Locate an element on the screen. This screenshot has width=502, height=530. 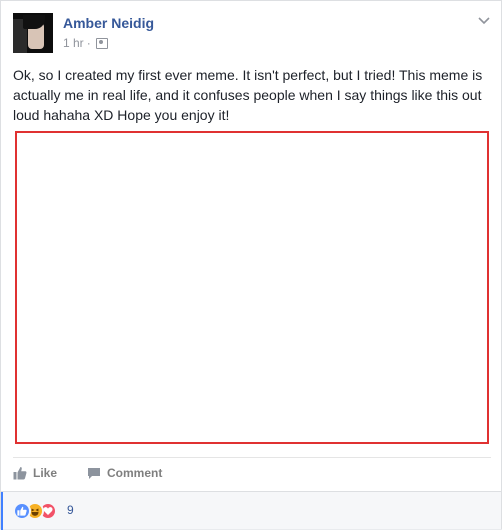
like-reaction-icon is located at coordinates (22, 511).